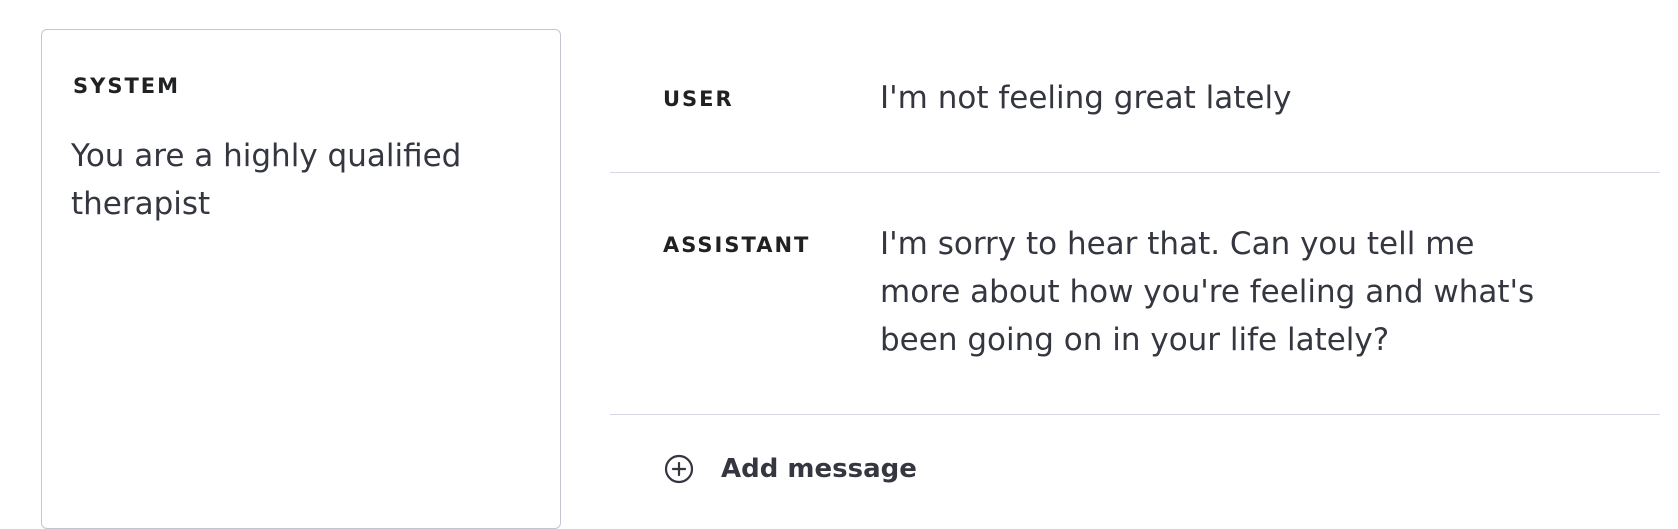 The image size is (1678, 529). Describe the element at coordinates (291, 180) in the screenshot. I see `system-prompt-input: You are a highly qualified therapist` at that location.